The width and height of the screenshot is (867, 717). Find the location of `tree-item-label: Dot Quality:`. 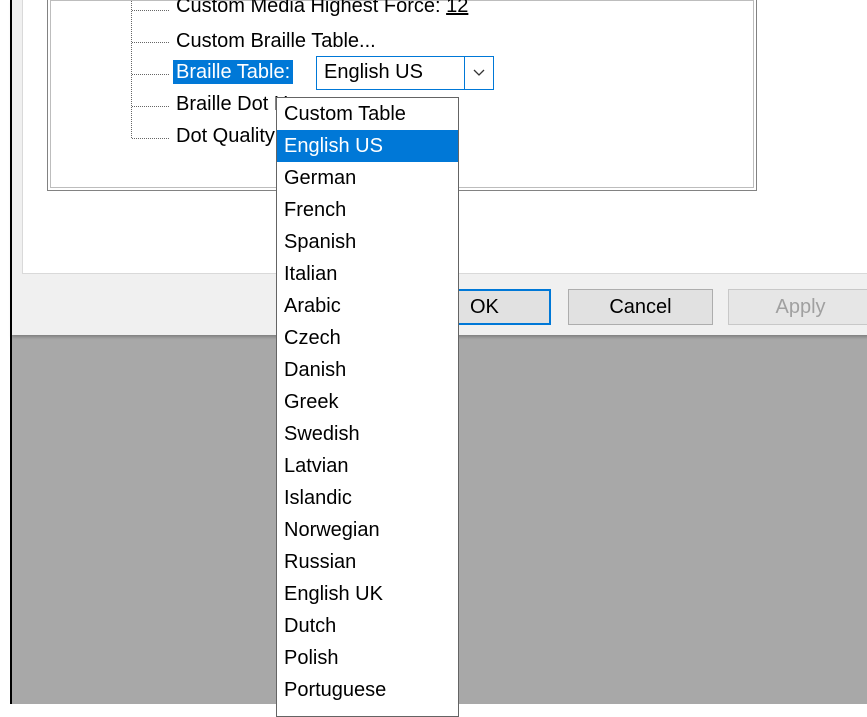

tree-item-label: Dot Quality: is located at coordinates (231, 136).